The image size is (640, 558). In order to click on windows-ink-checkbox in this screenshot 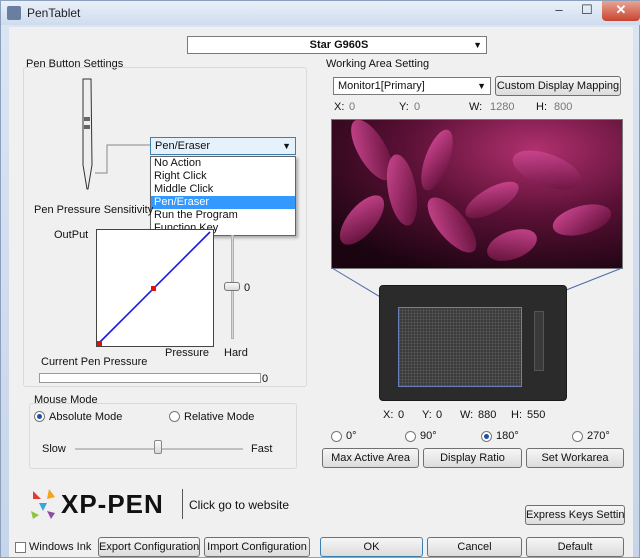, I will do `click(20, 547)`.